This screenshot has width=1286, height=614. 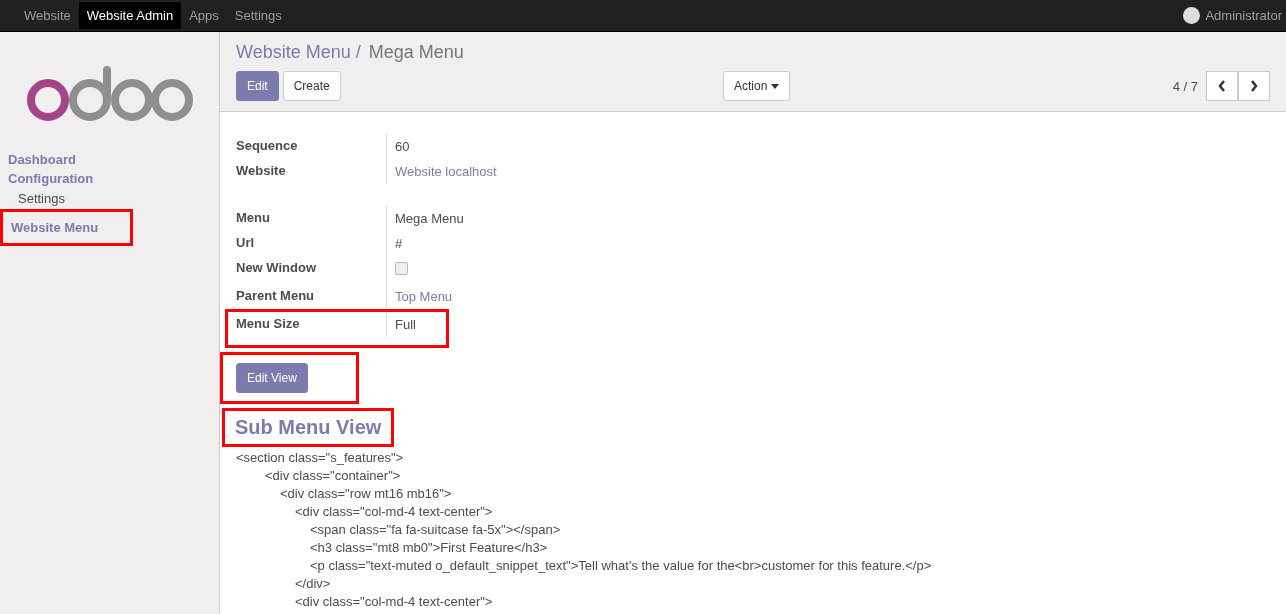 I want to click on field-label: Website, so click(x=261, y=171).